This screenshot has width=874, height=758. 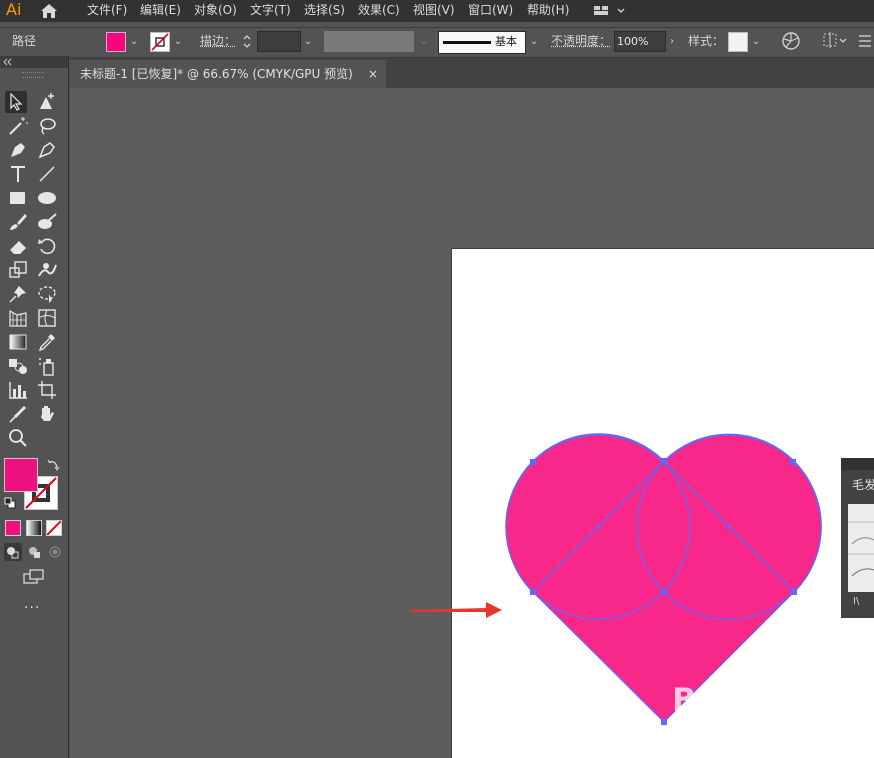 I want to click on draw-inside-icon, so click(x=55, y=552).